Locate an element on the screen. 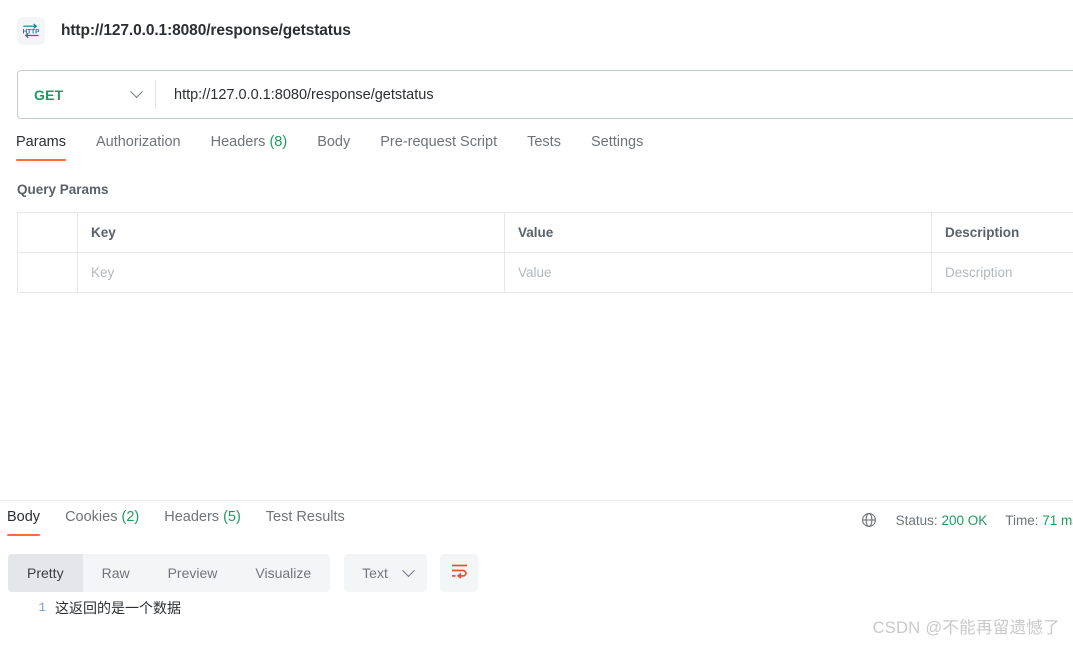 This screenshot has width=1073, height=649. word-wrap-toggle is located at coordinates (459, 573).